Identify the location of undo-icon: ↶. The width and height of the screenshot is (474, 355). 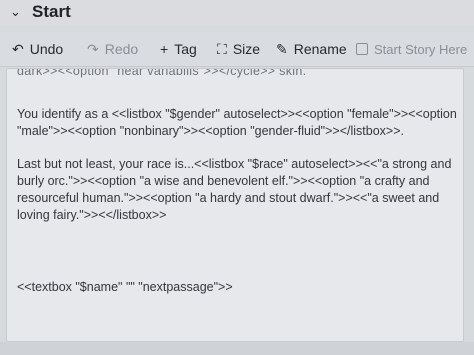
(18, 49).